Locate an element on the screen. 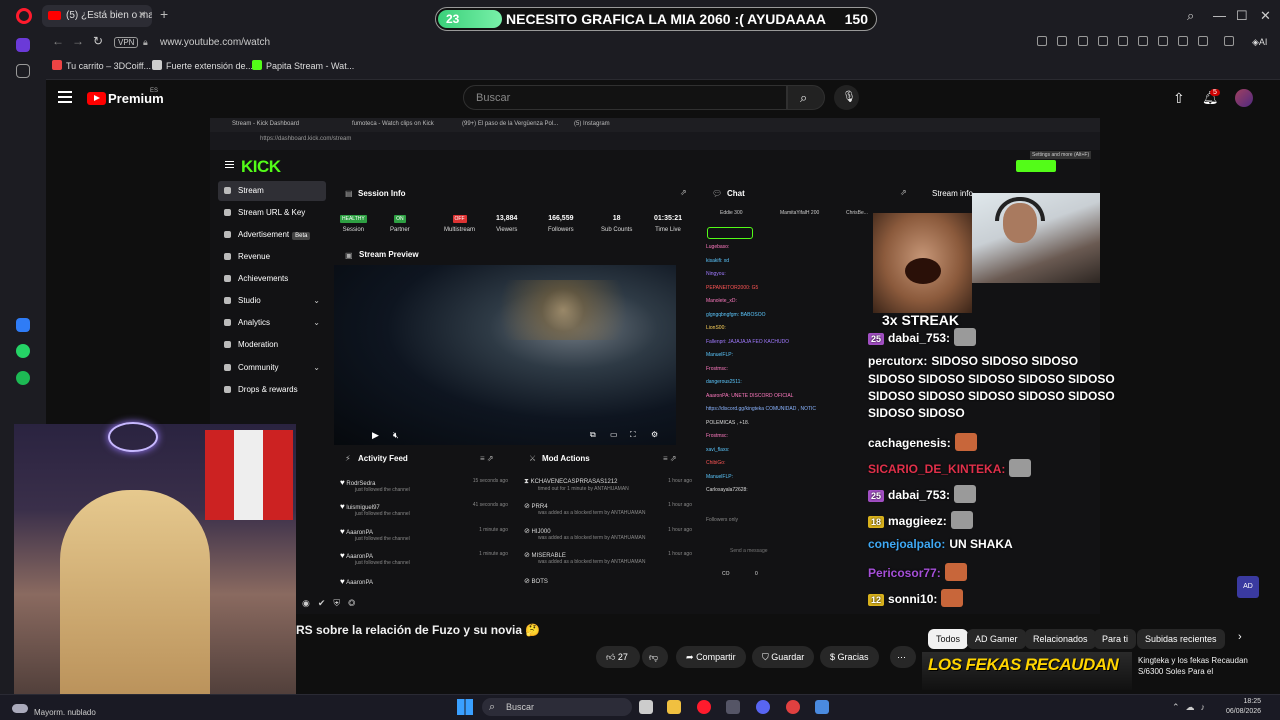 The width and height of the screenshot is (1280, 720). kick-nav-advertisement: Advertisement Beta is located at coordinates (272, 235).